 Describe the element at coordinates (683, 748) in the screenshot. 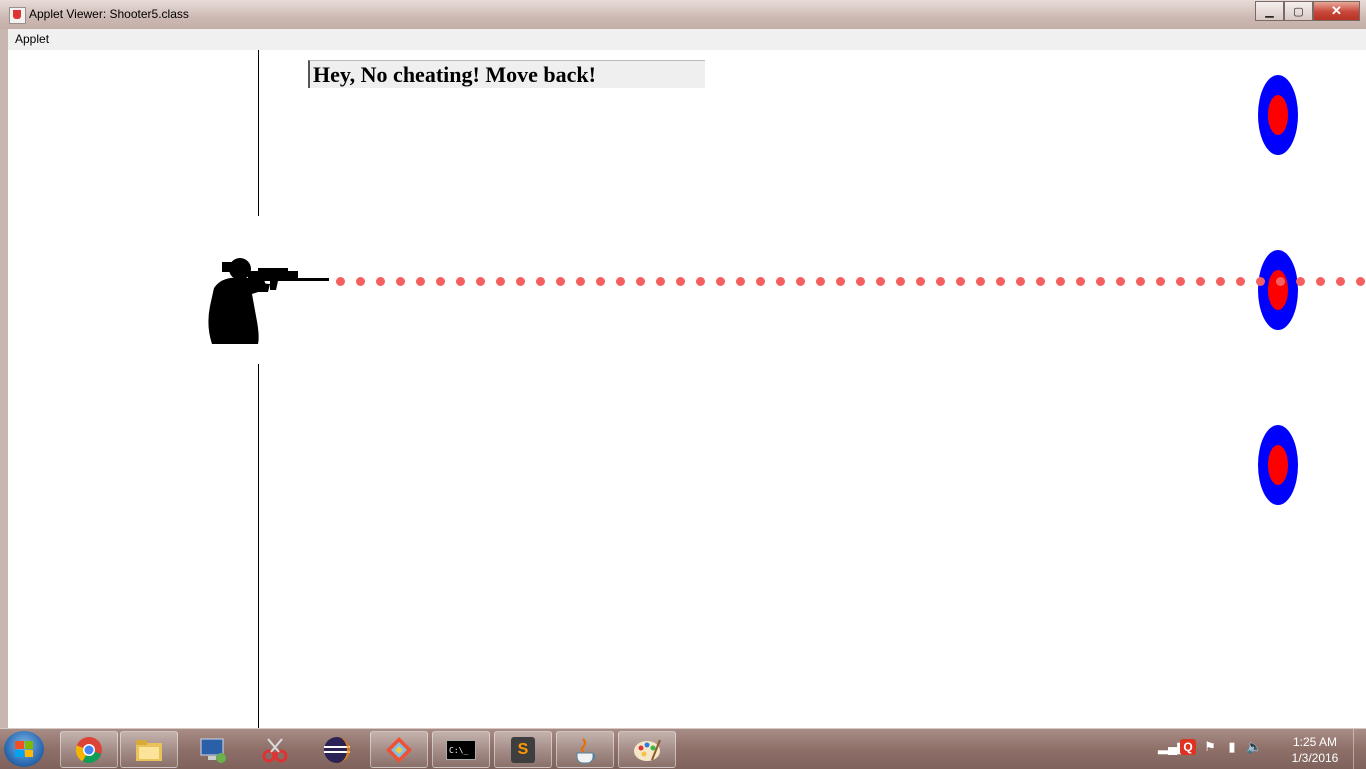

I see `taskbar: C:\_ S ▂▄▆ Q ⚑ ▮ 🔈 1:25 AM 1/3/2016` at that location.